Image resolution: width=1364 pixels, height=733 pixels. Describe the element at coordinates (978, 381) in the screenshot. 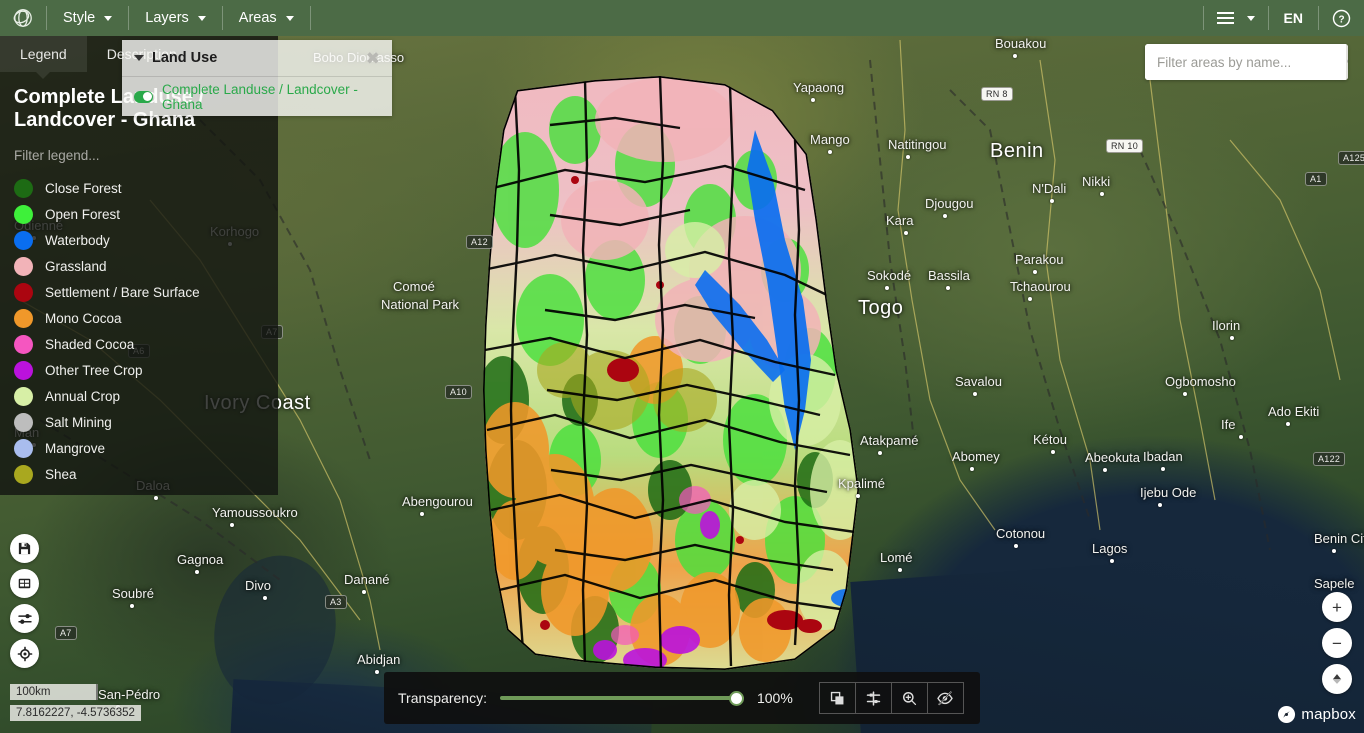

I see `map-city-label: Savalou` at that location.